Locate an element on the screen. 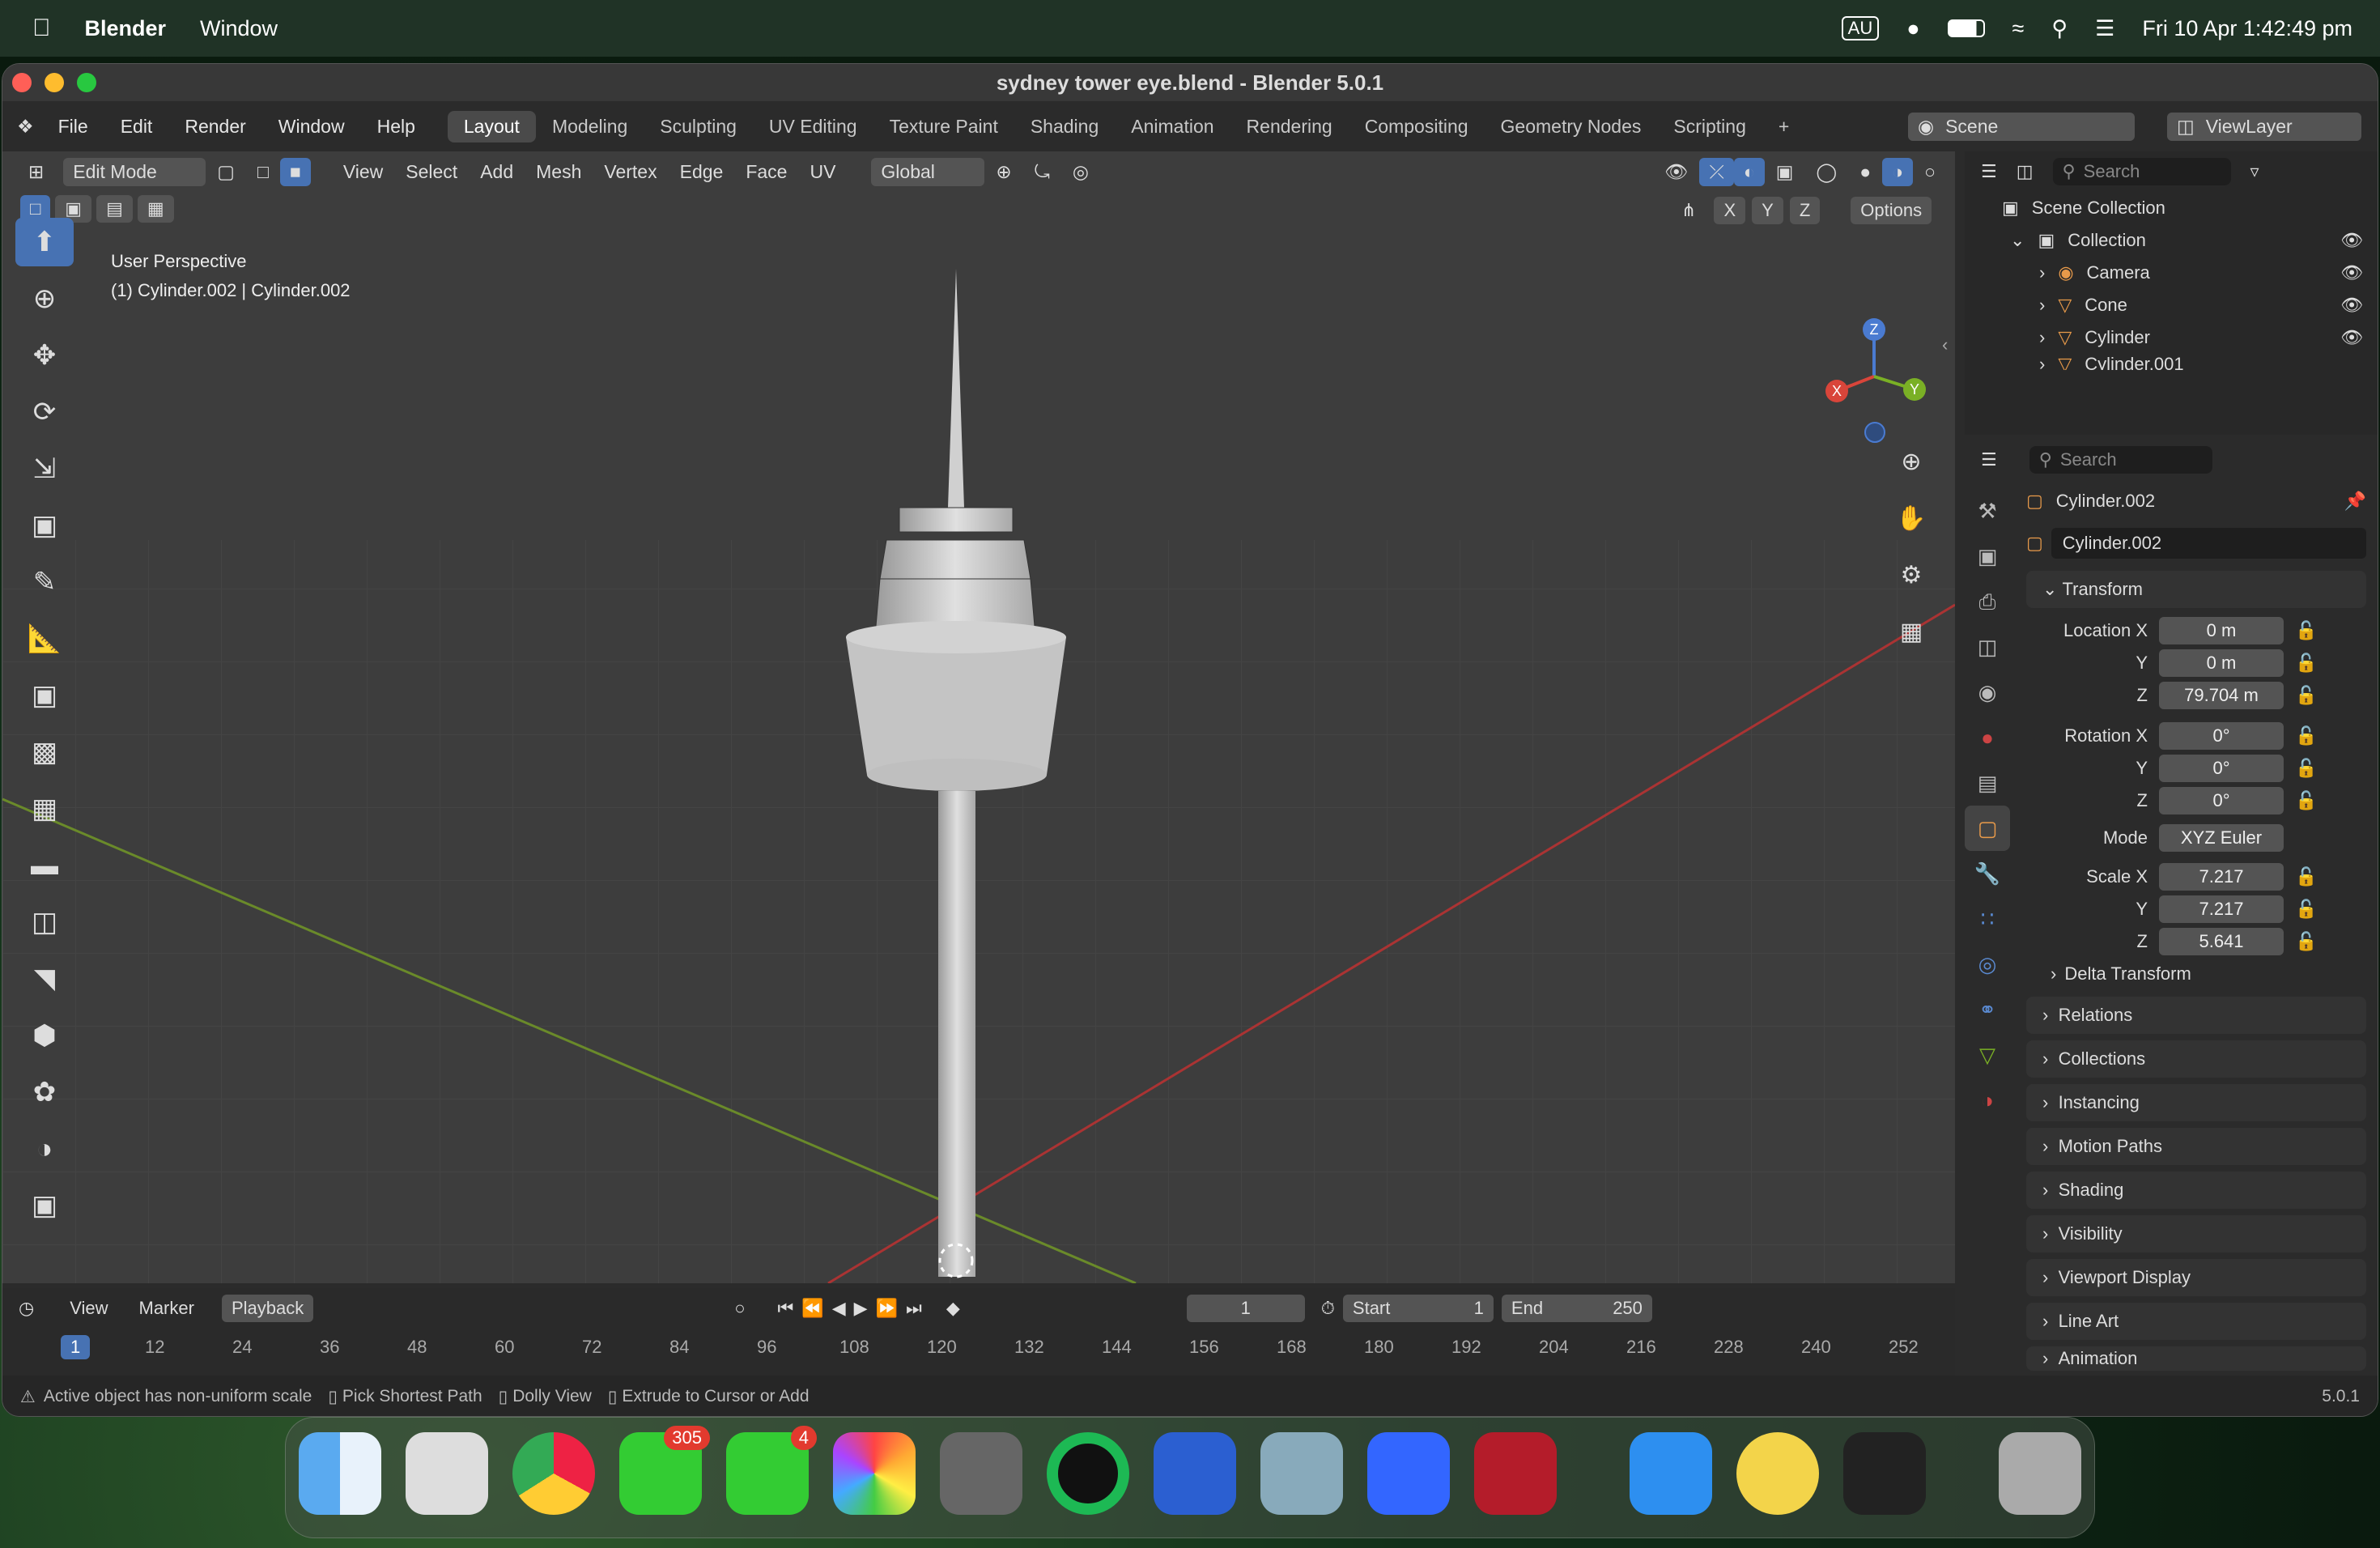 The image size is (2380, 1548). outliner-item-camera: › ◉ Camera 👁 is located at coordinates (2171, 273).